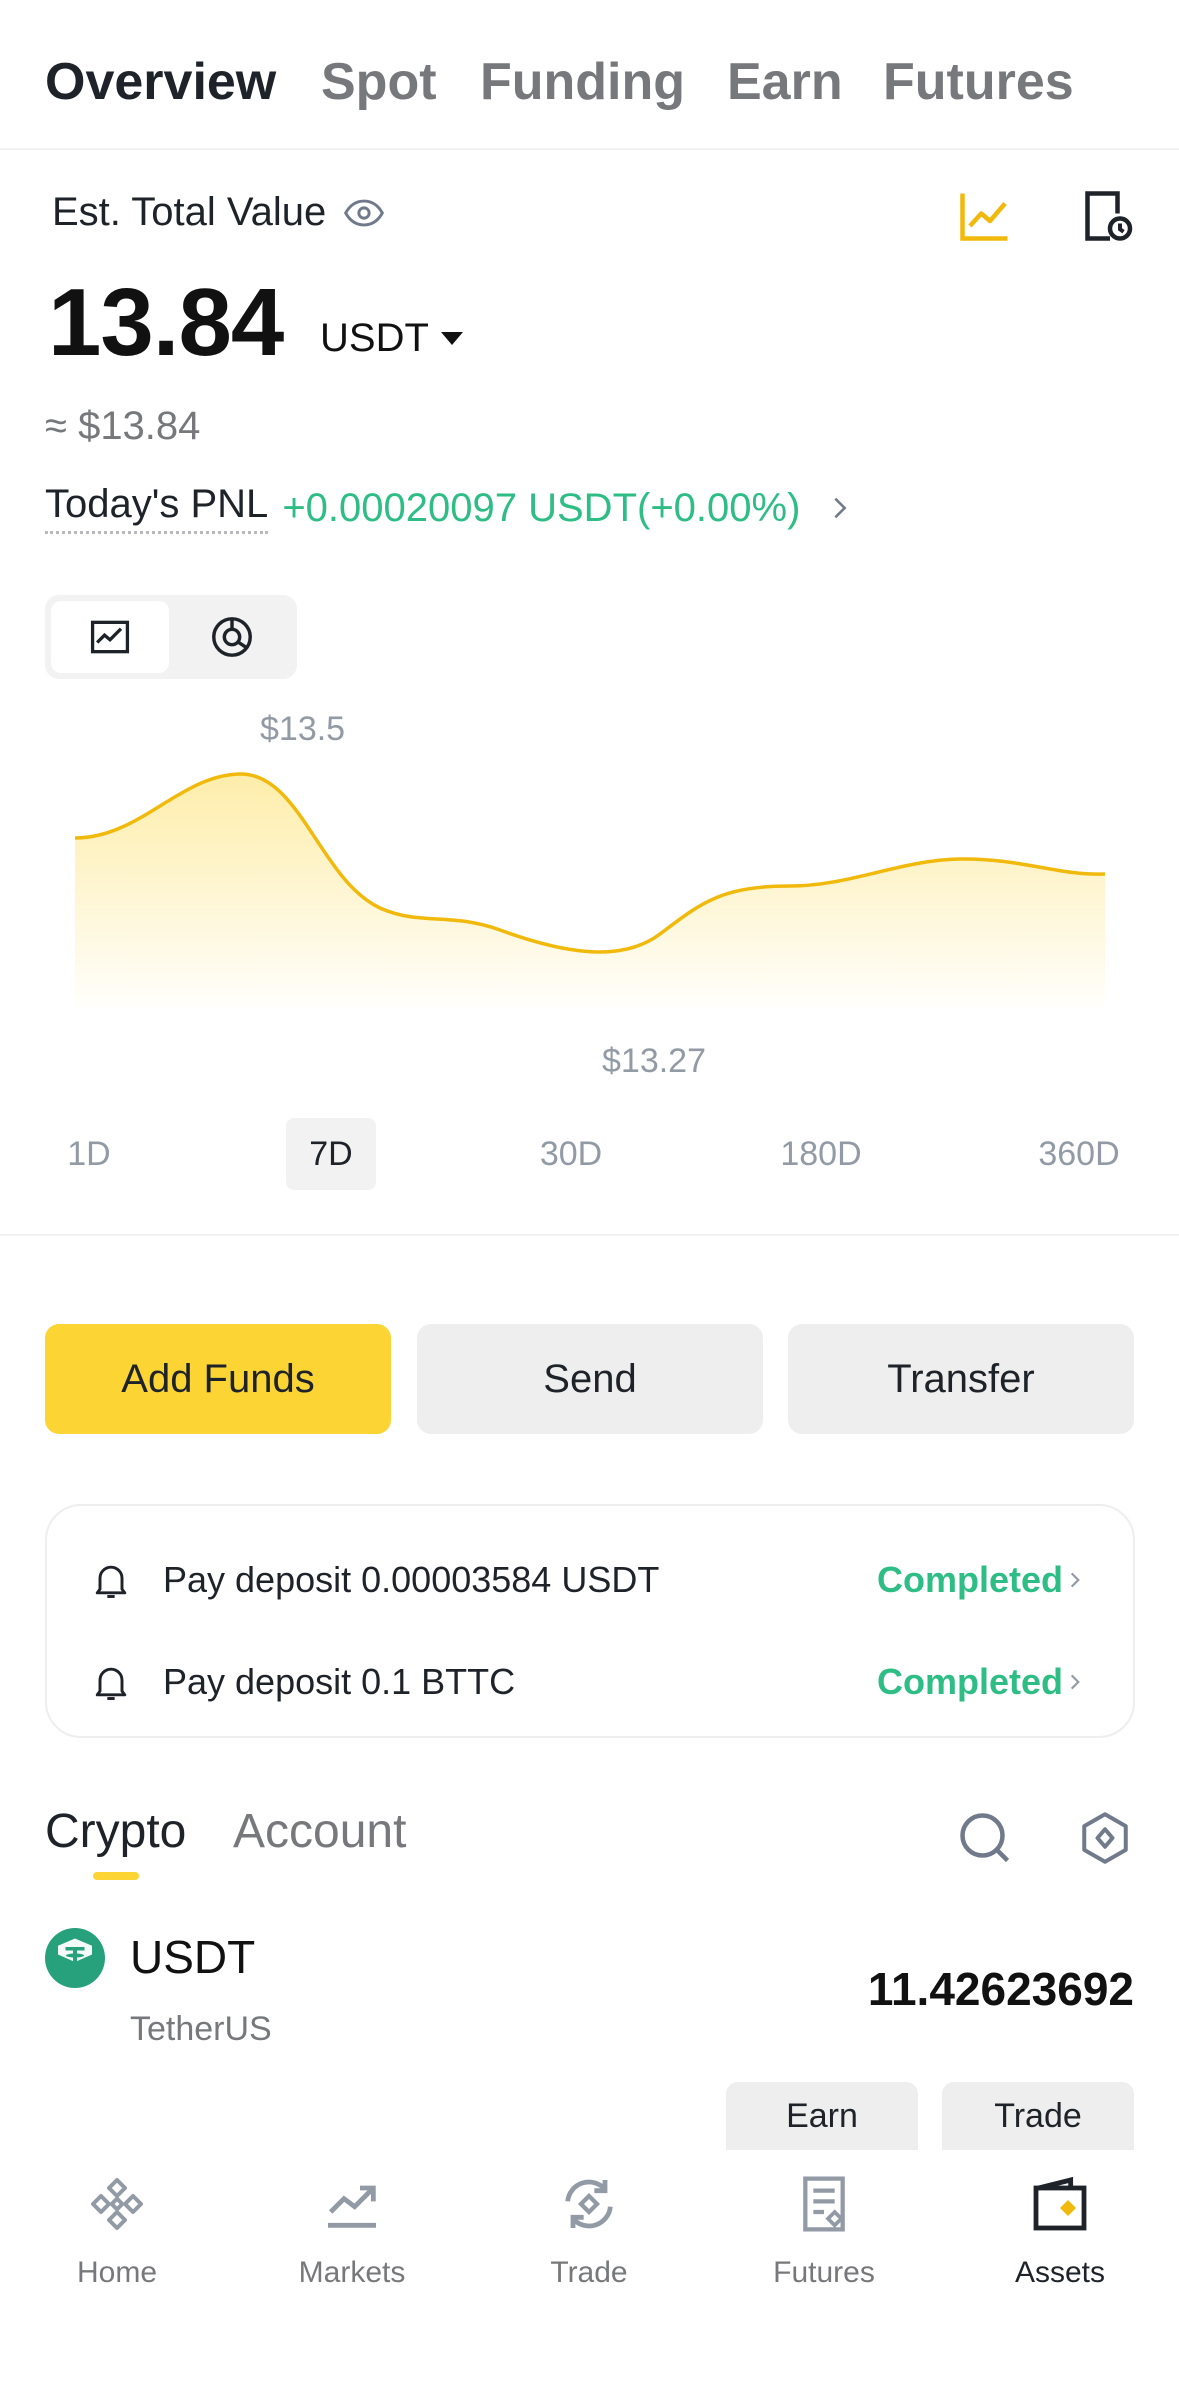 This screenshot has height=2396, width=1179. Describe the element at coordinates (824, 2204) in the screenshot. I see `futures-icon` at that location.